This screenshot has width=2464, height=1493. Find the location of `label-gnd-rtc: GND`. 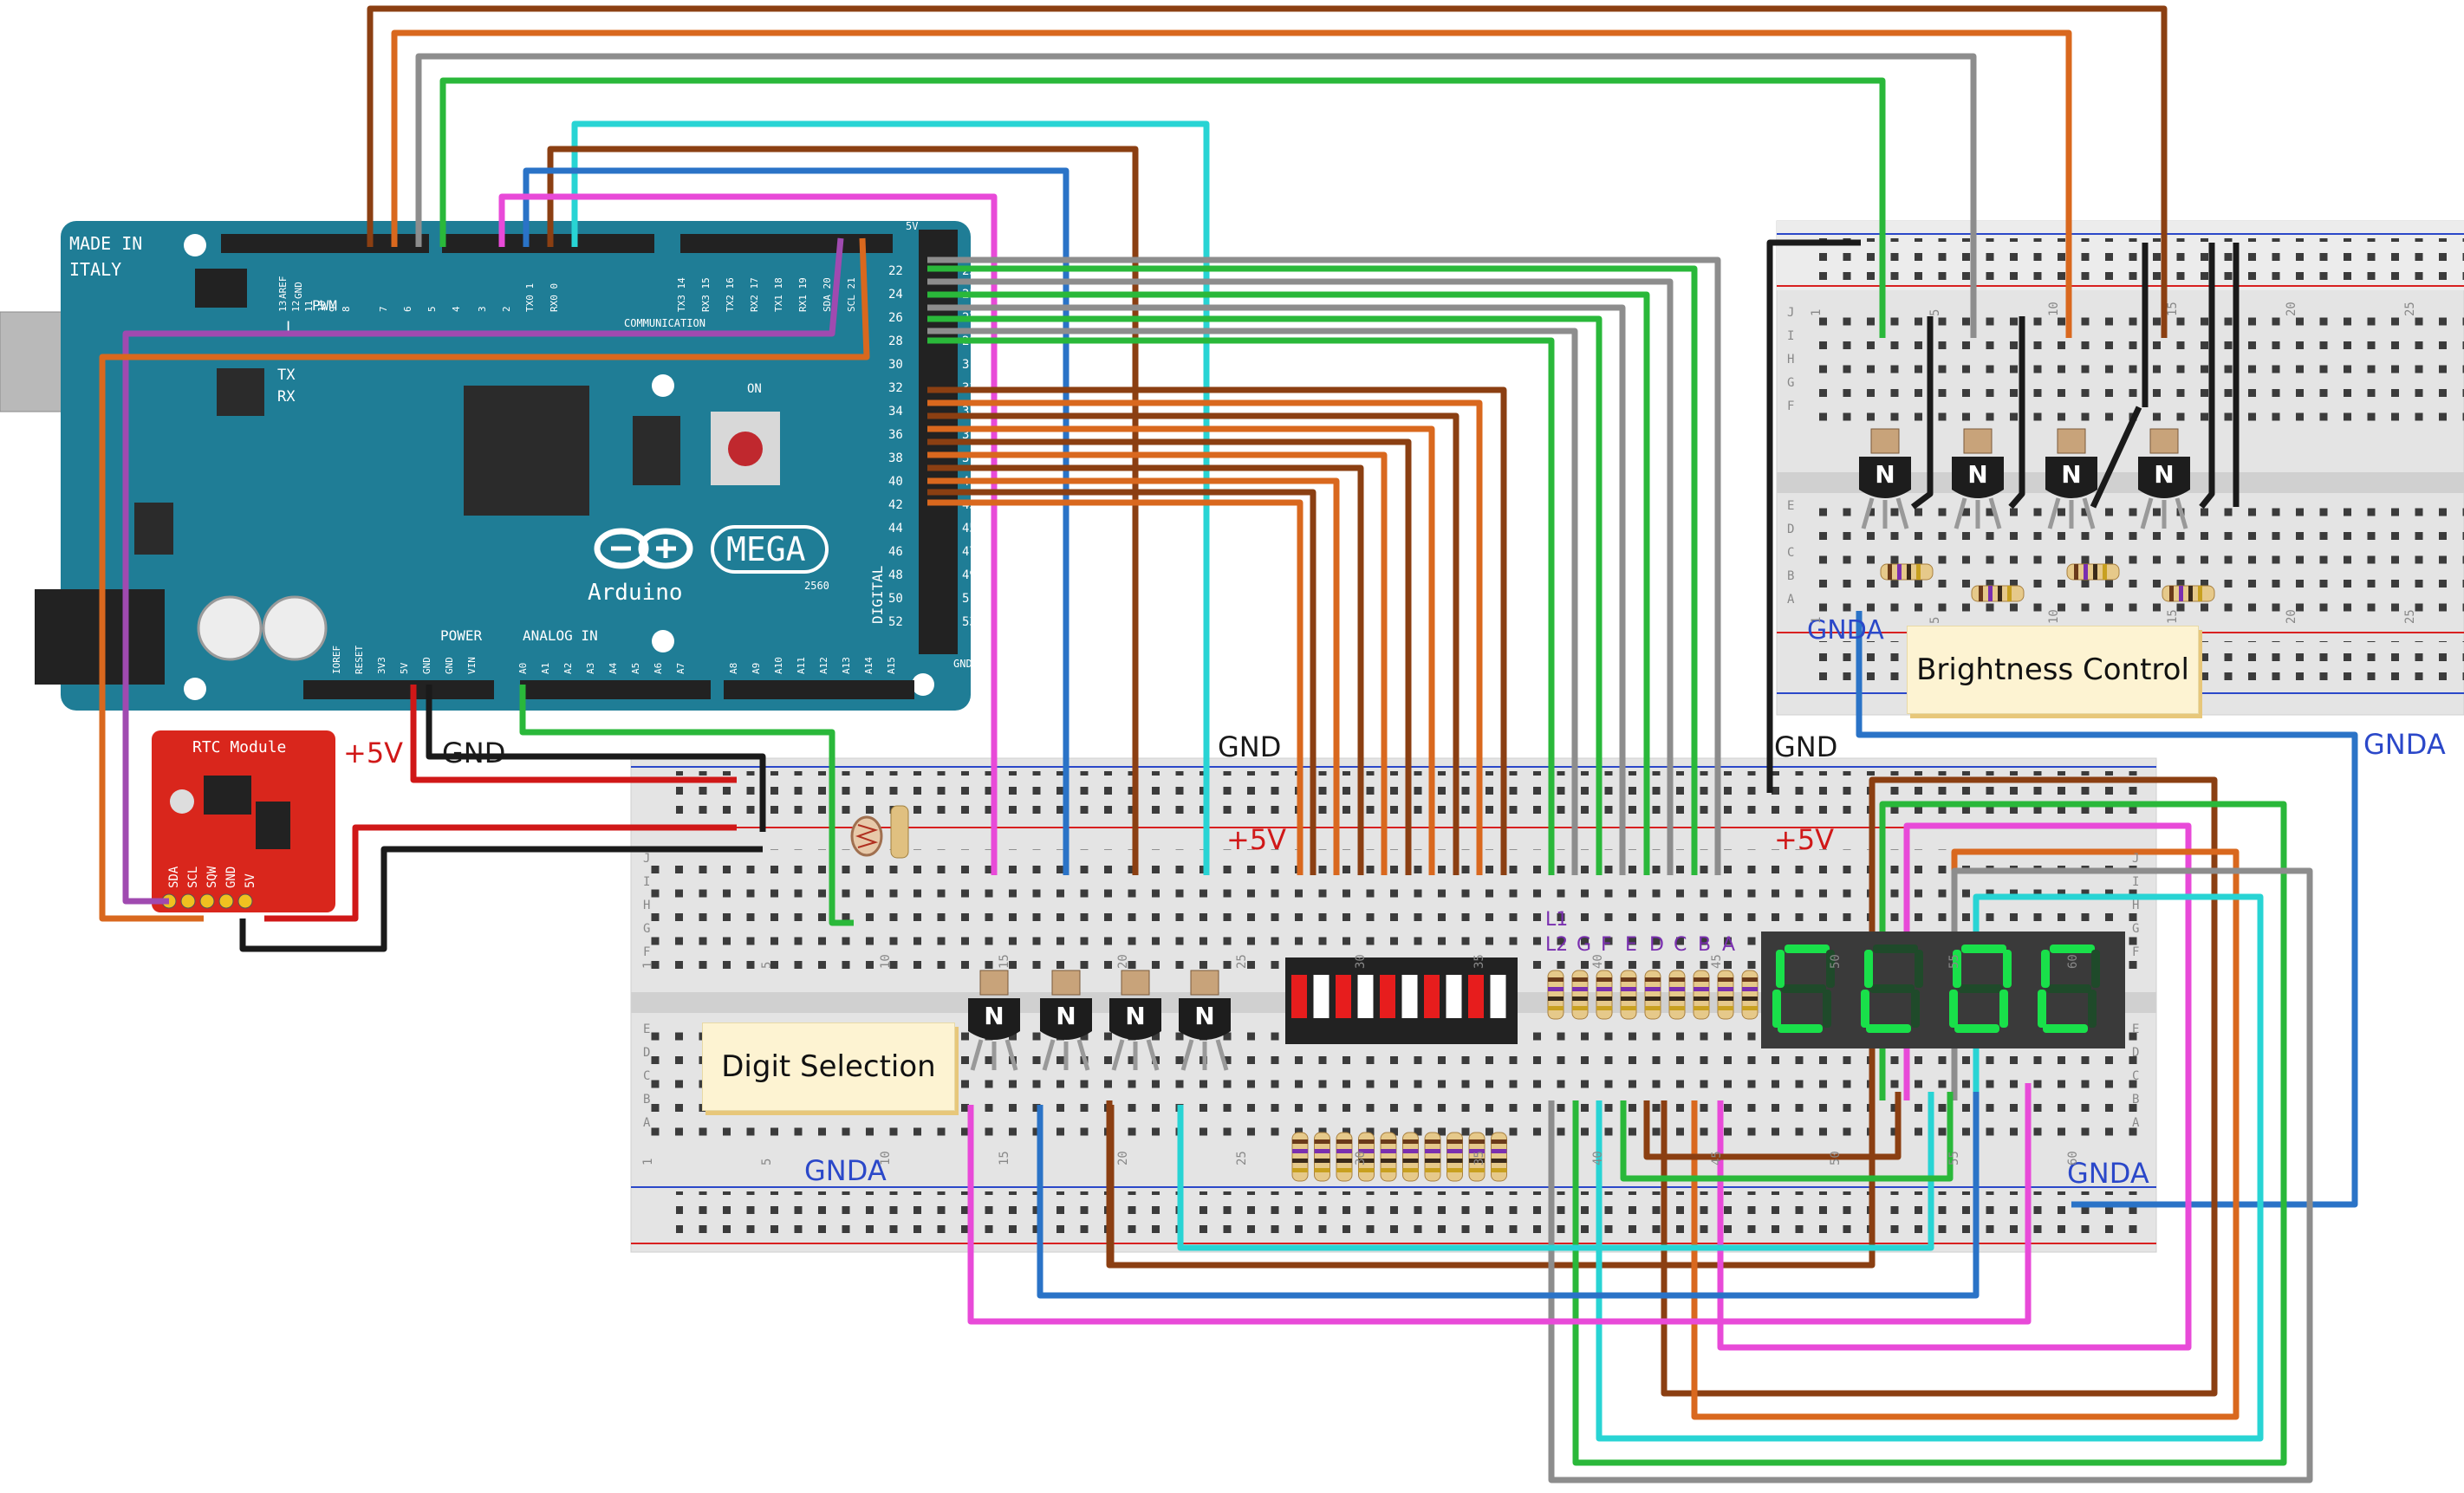

label-gnd-rtc: GND is located at coordinates (474, 753).